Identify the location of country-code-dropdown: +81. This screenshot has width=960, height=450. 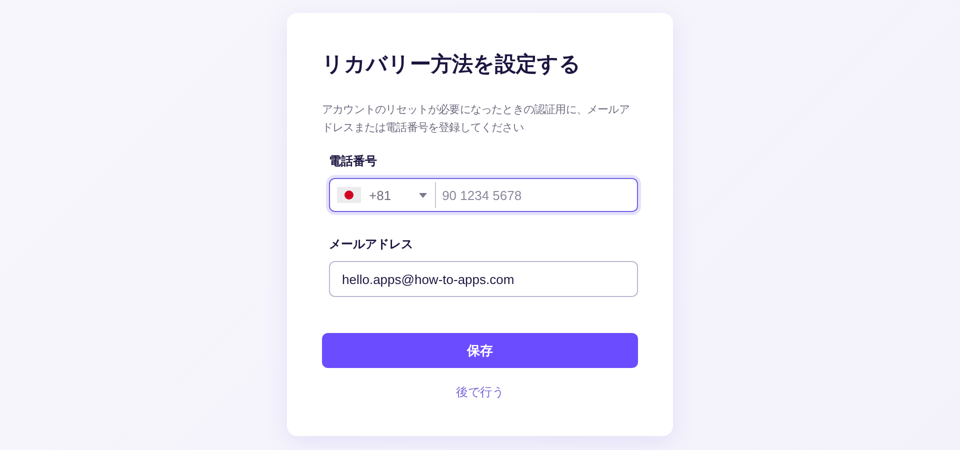
(383, 195).